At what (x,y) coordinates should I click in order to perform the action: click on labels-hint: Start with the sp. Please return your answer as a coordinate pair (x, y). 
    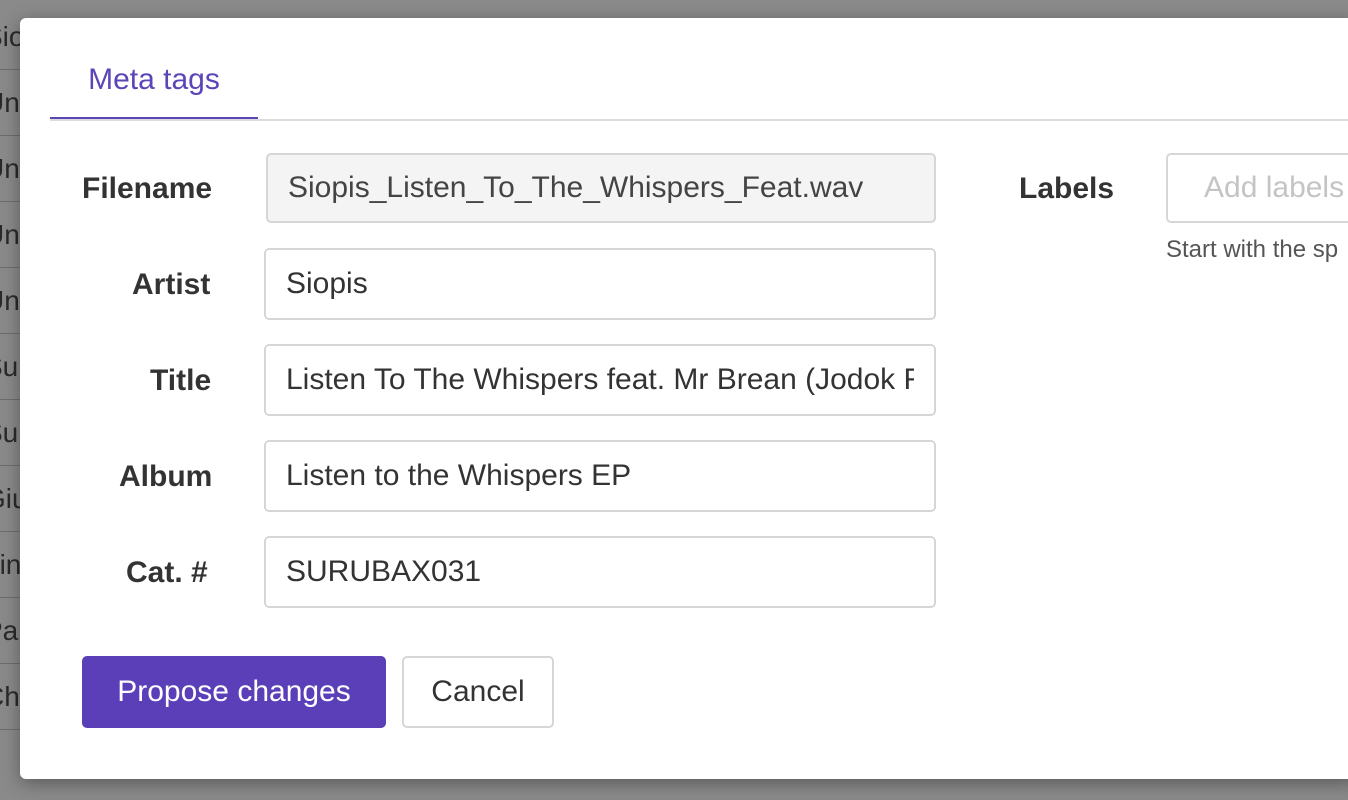
    Looking at the image, I should click on (1252, 249).